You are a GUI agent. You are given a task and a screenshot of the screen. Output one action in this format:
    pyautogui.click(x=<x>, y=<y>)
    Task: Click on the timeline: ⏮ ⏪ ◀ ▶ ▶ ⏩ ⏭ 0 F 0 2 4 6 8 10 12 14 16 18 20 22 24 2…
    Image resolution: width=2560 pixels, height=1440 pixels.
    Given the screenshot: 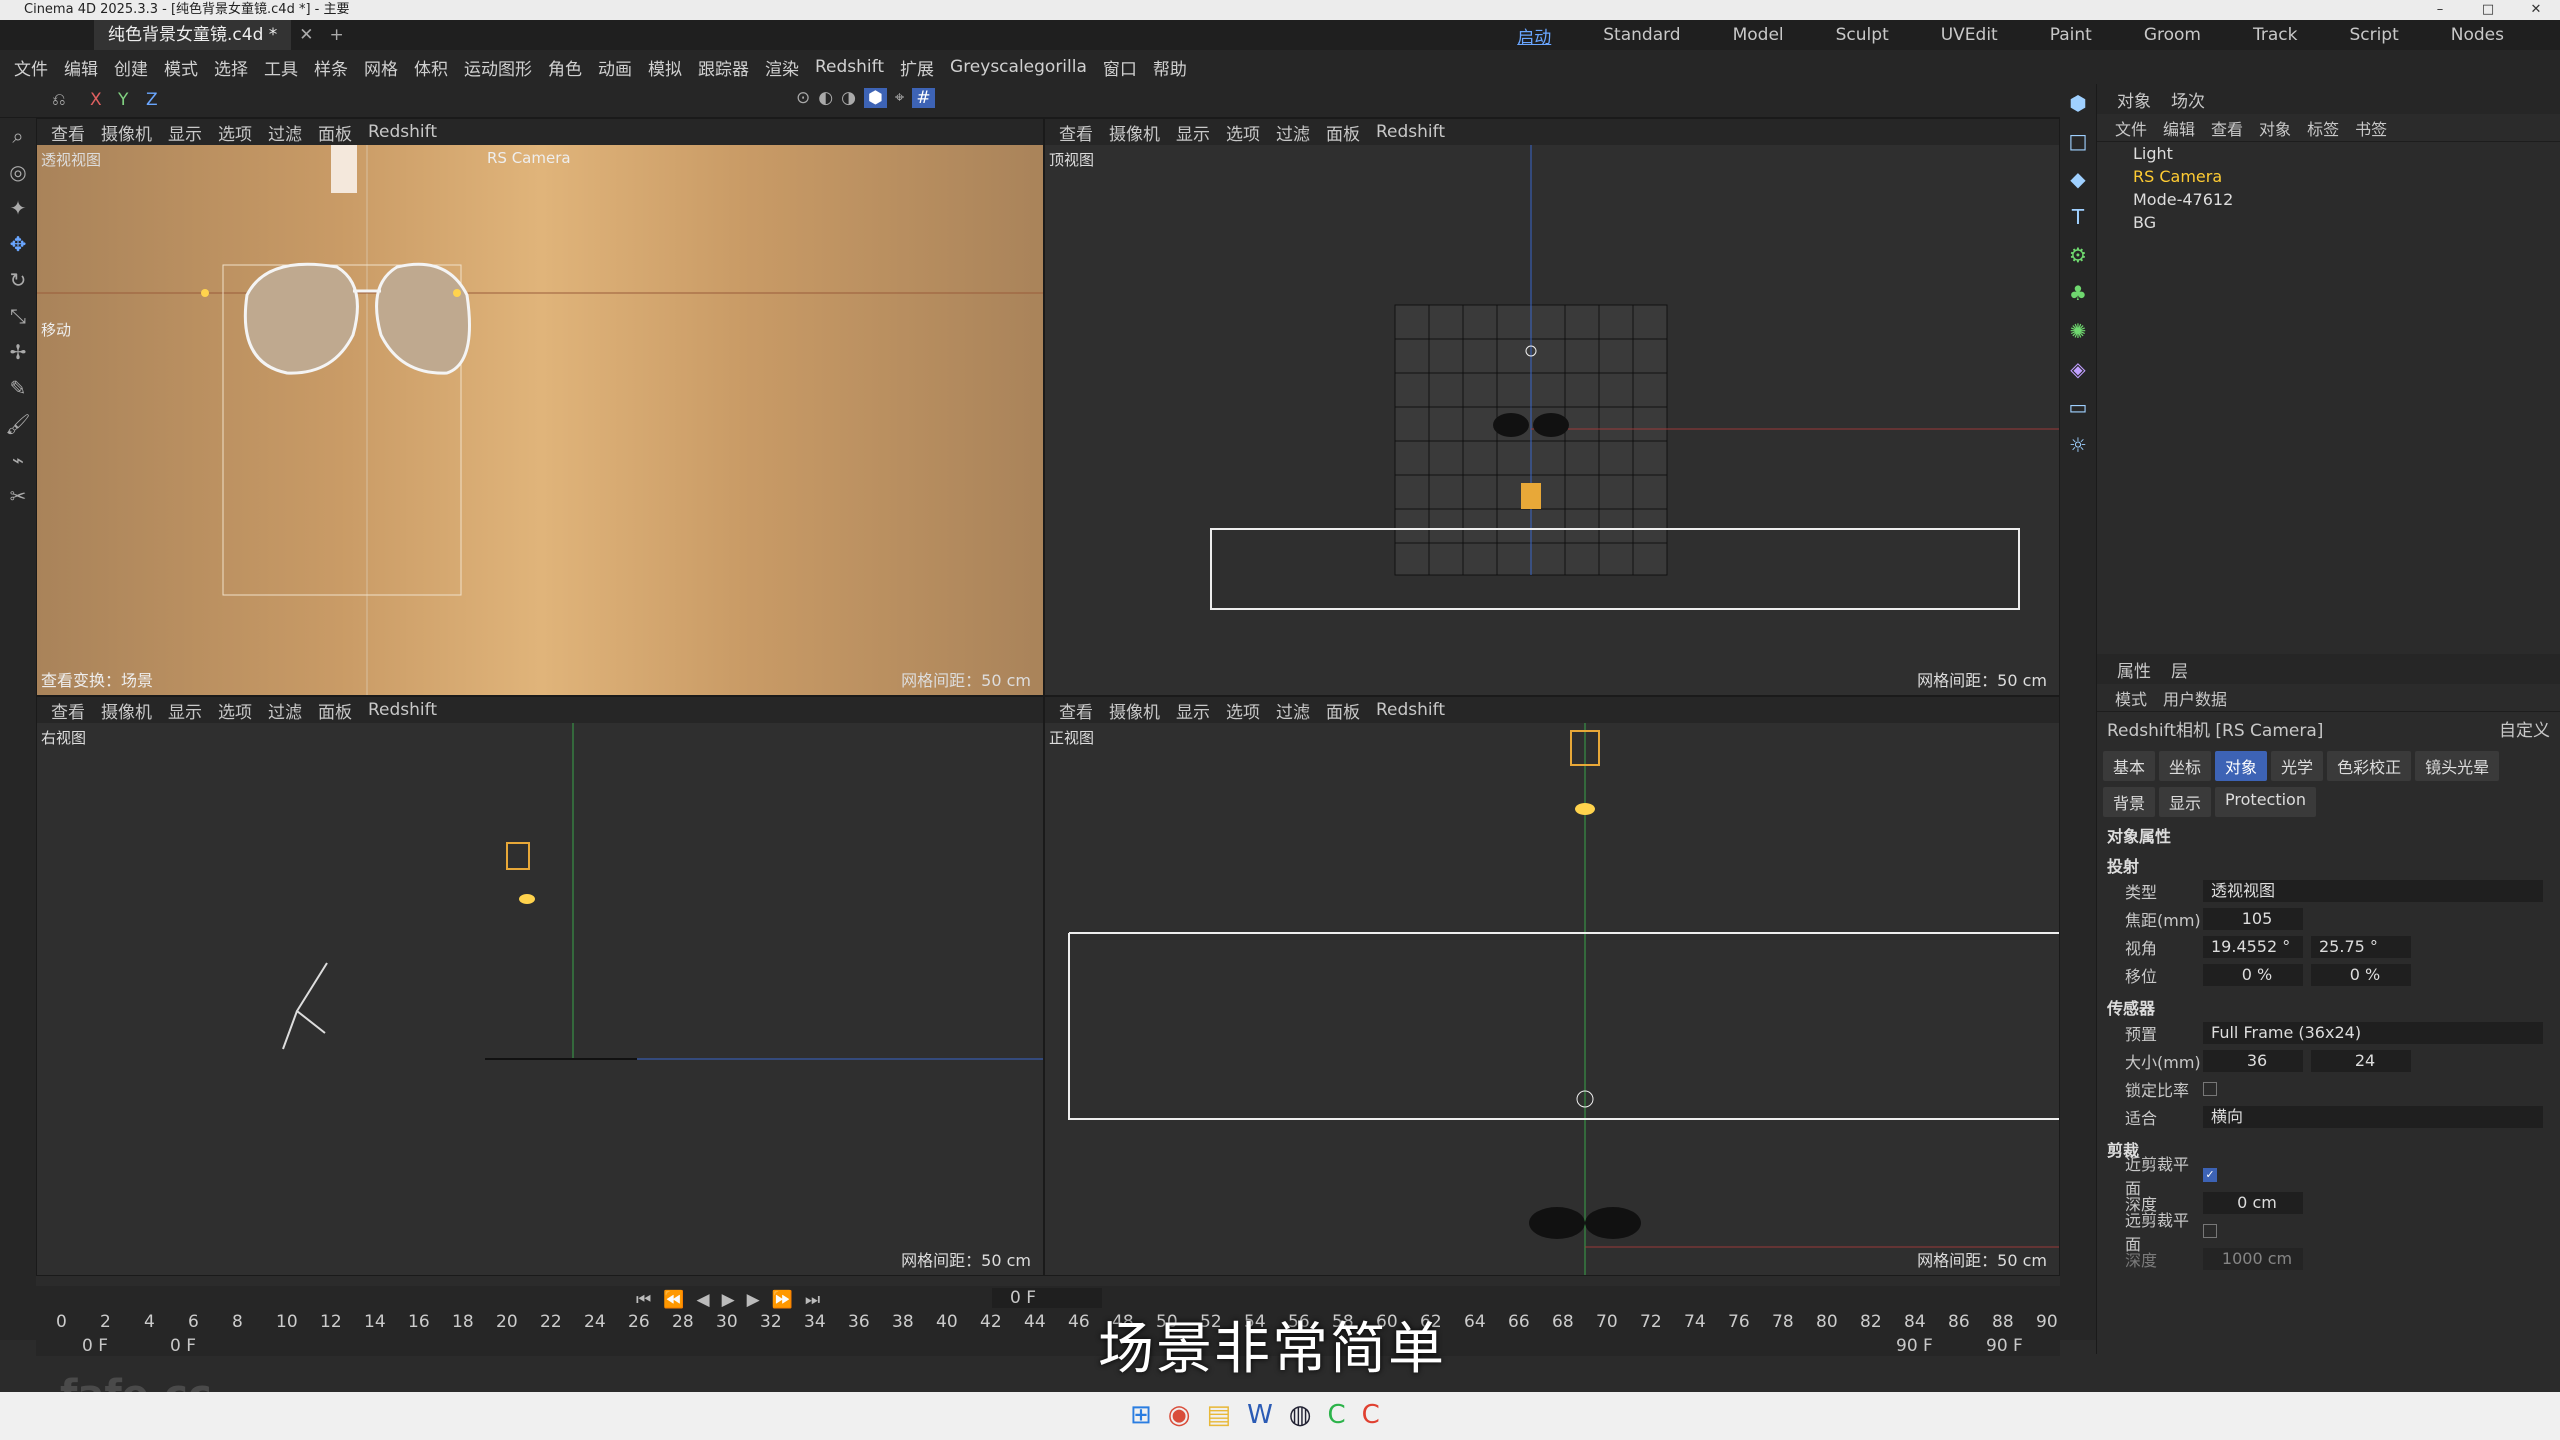 What is the action you would take?
    pyautogui.click(x=1048, y=1321)
    